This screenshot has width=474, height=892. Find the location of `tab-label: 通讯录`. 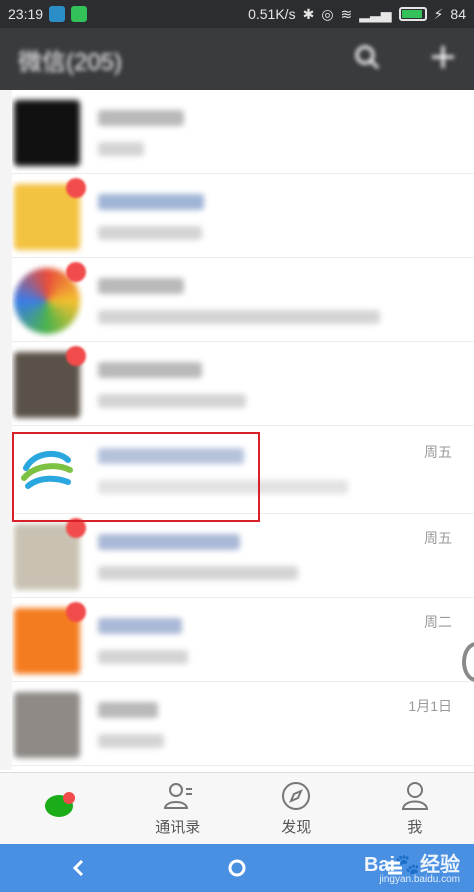

tab-label: 通讯录 is located at coordinates (178, 827).